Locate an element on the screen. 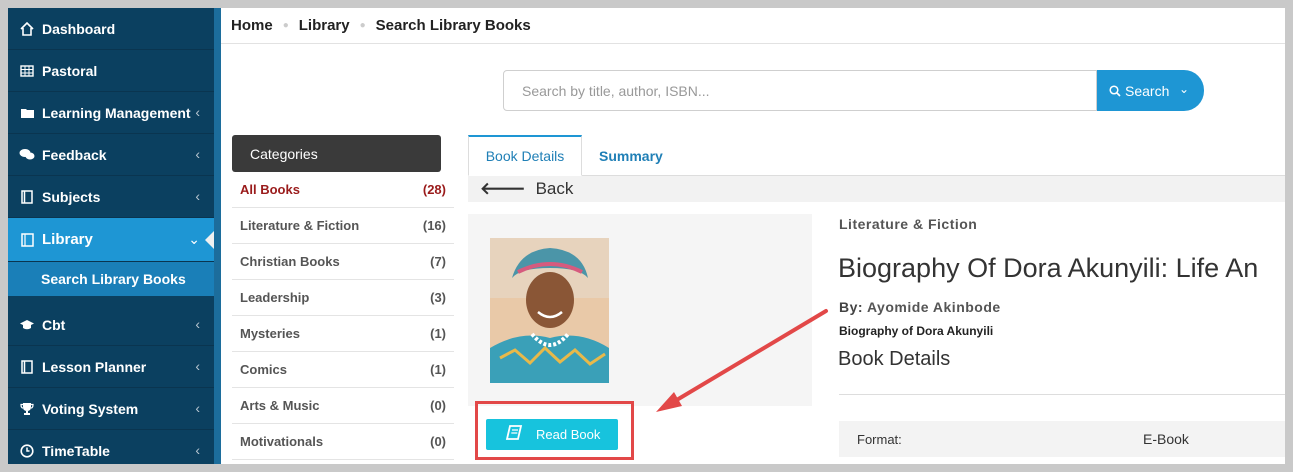 Image resolution: width=1293 pixels, height=472 pixels. category-count: (7) is located at coordinates (438, 261).